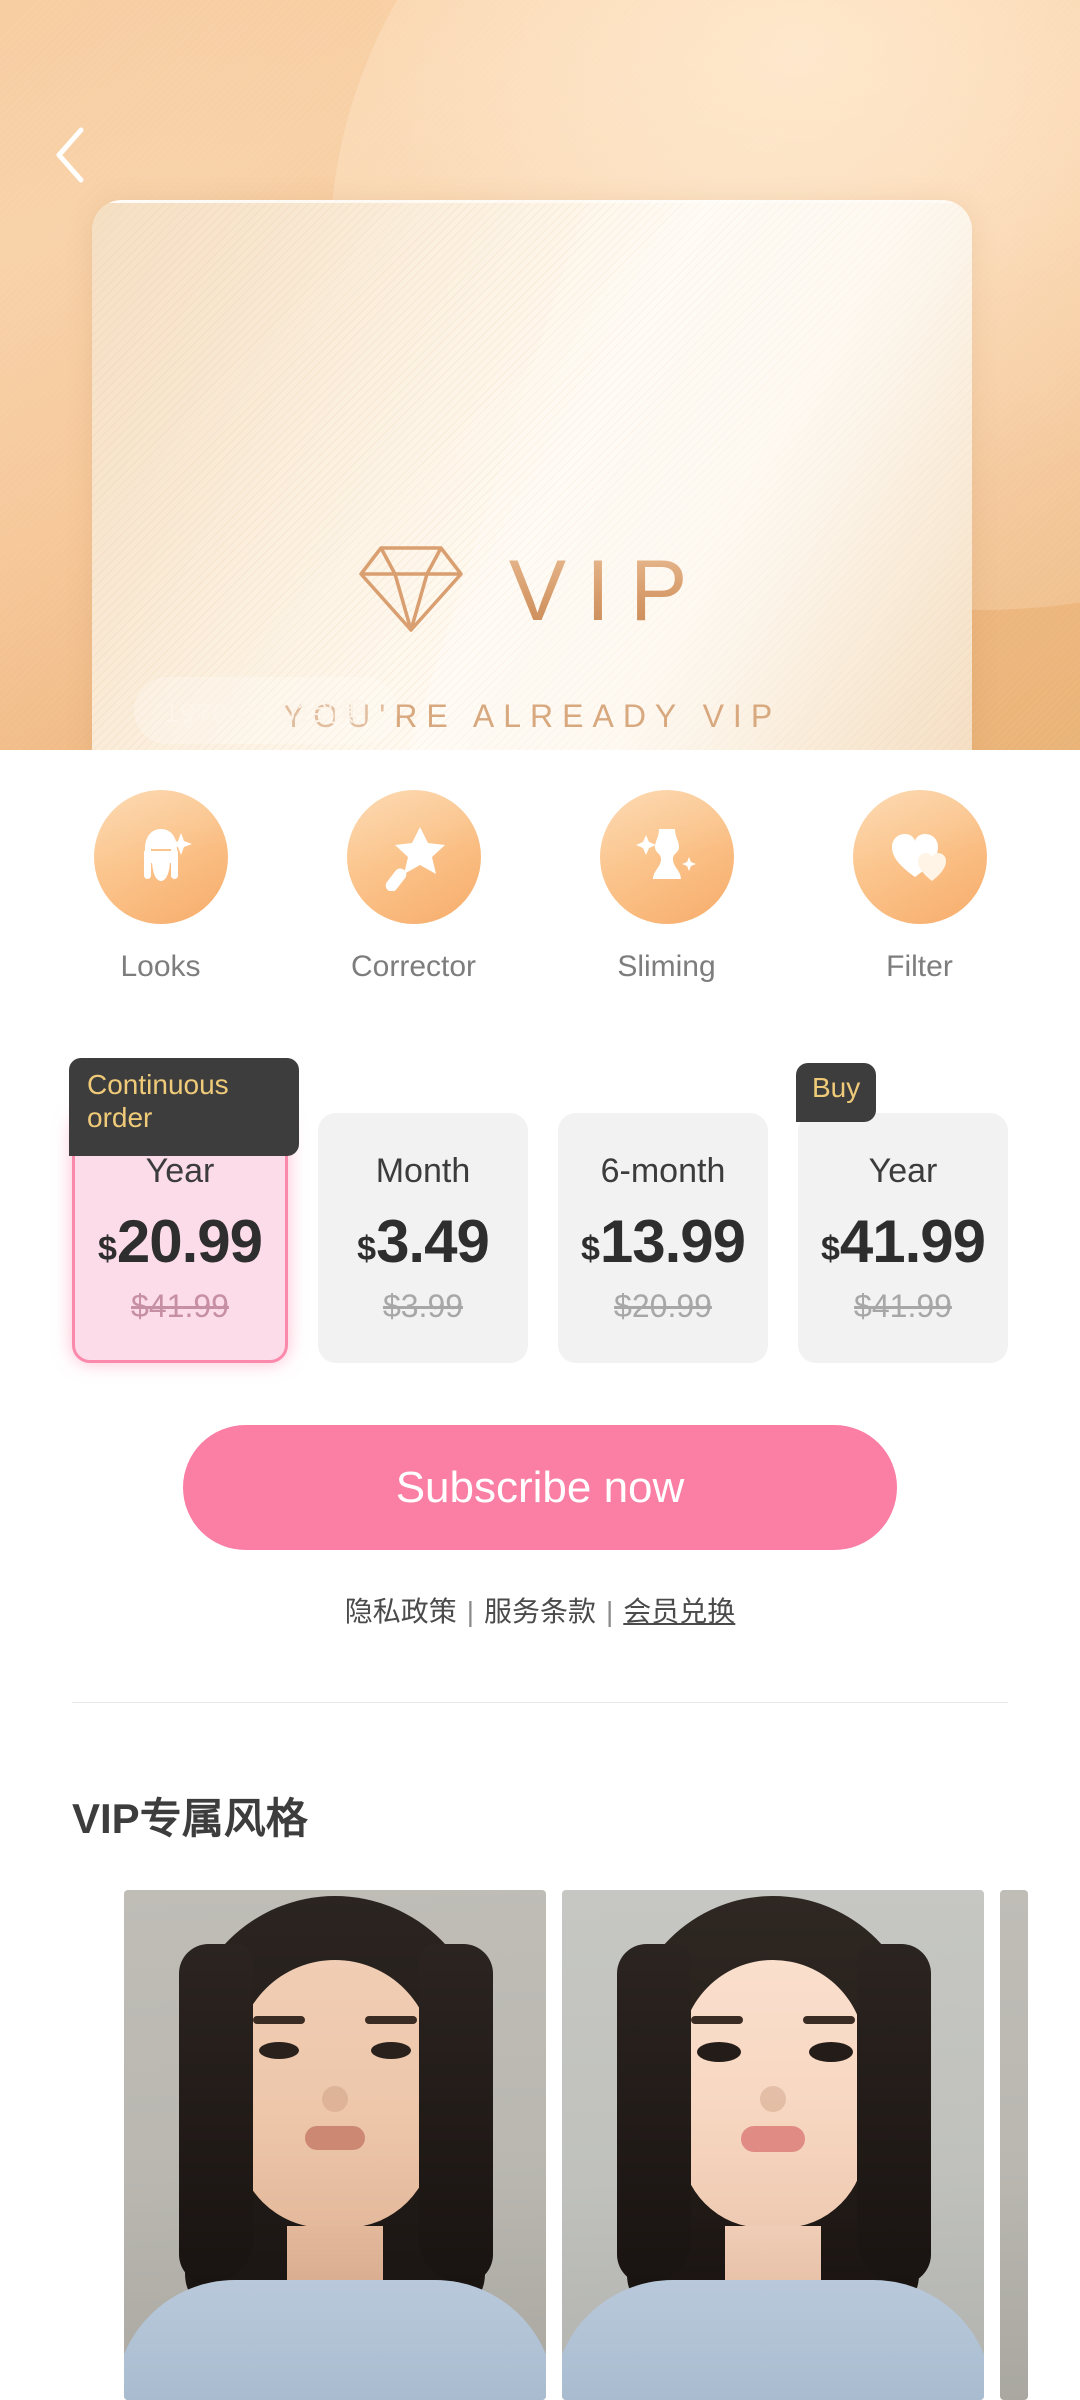 The height and width of the screenshot is (2400, 1080). I want to click on plan-price: $ 13.99, so click(663, 1241).